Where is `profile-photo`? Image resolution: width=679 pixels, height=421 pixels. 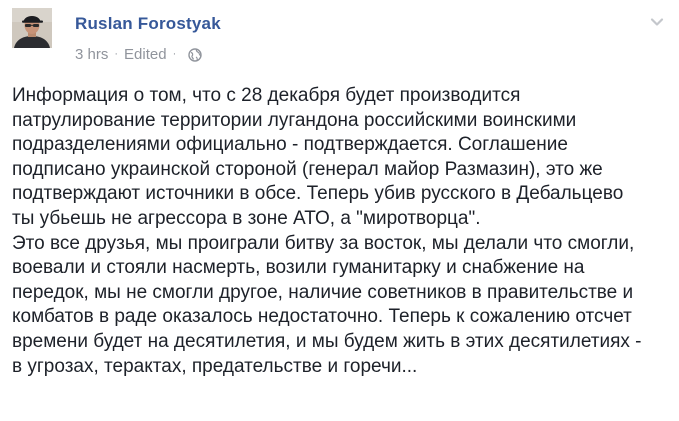 profile-photo is located at coordinates (32, 28).